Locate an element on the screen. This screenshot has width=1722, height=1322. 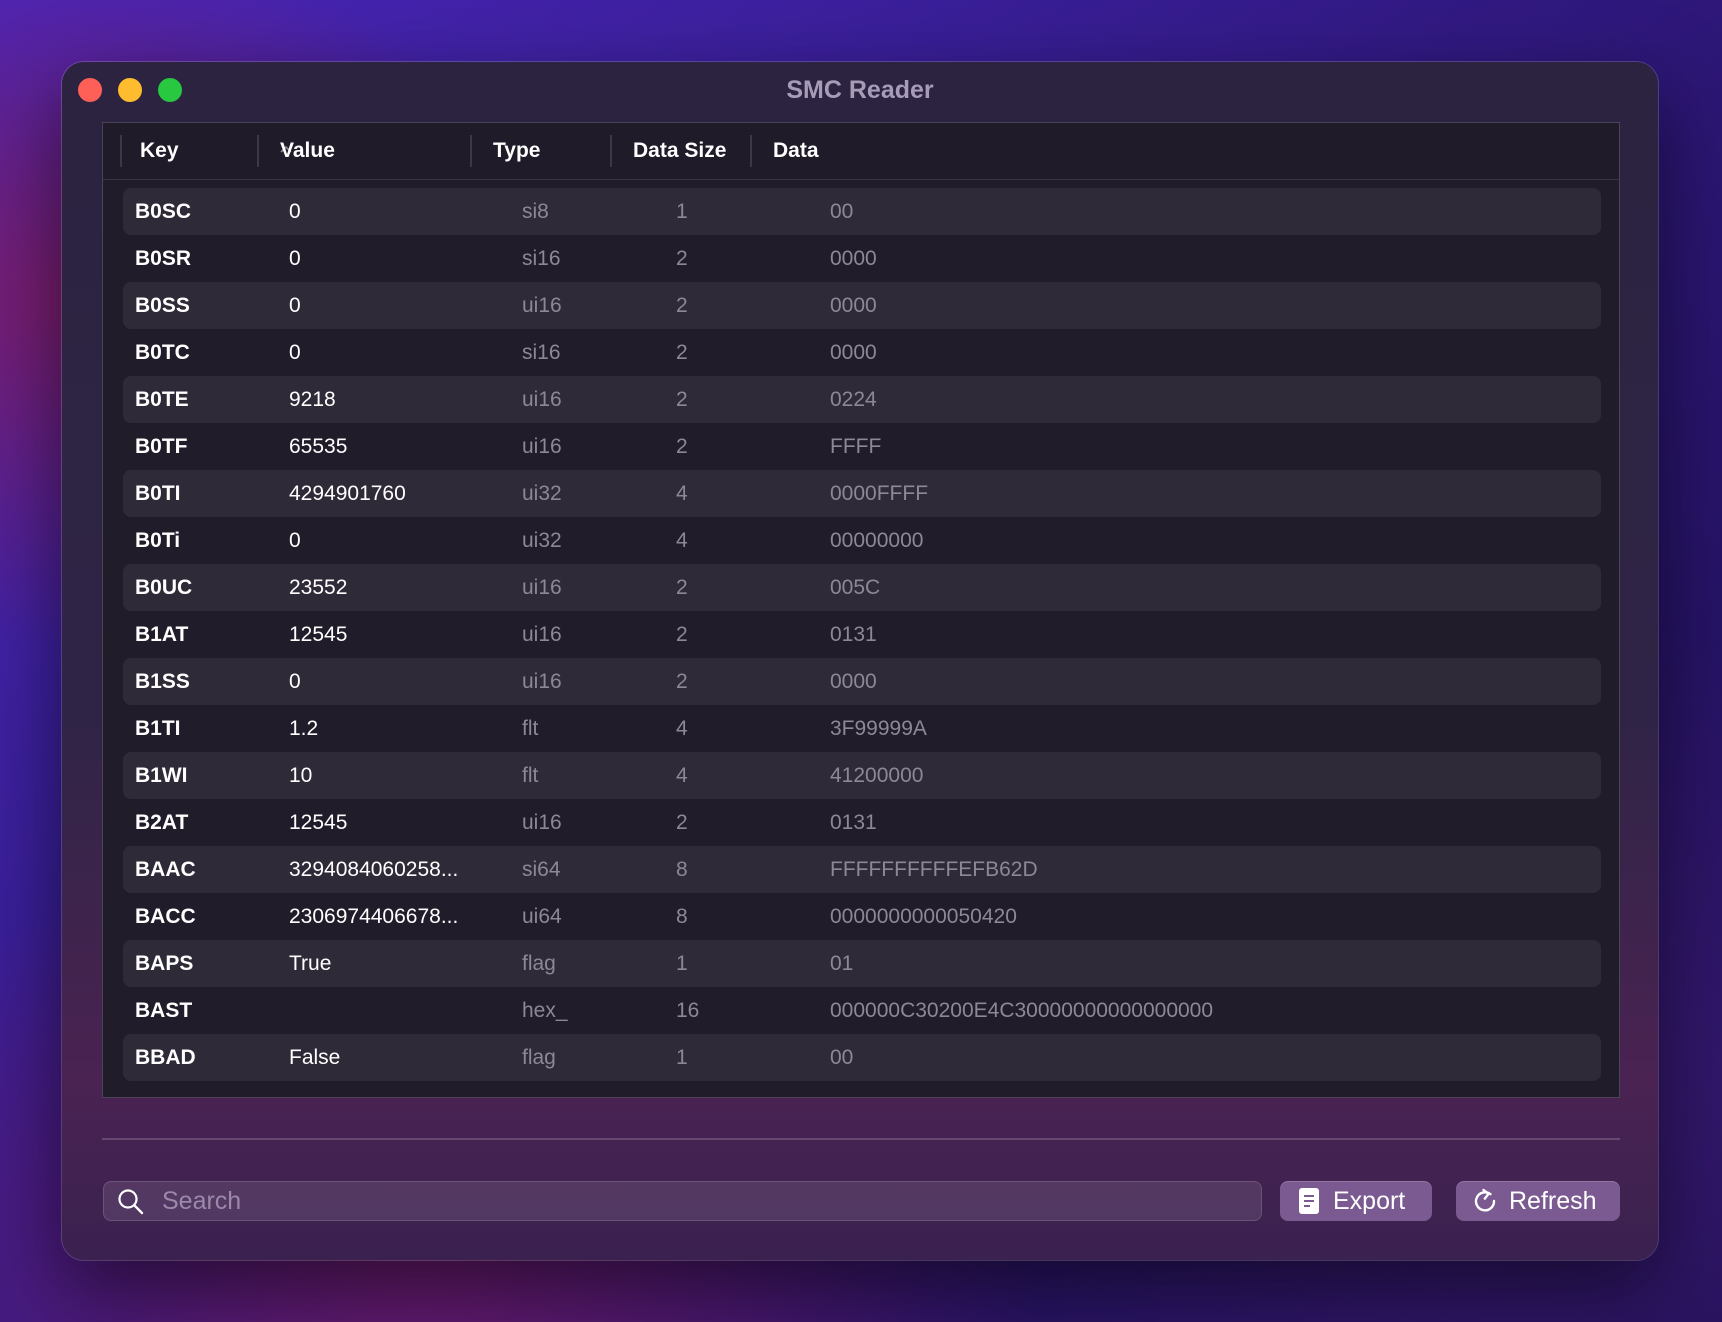
column-header-key: Key is located at coordinates (216, 151).